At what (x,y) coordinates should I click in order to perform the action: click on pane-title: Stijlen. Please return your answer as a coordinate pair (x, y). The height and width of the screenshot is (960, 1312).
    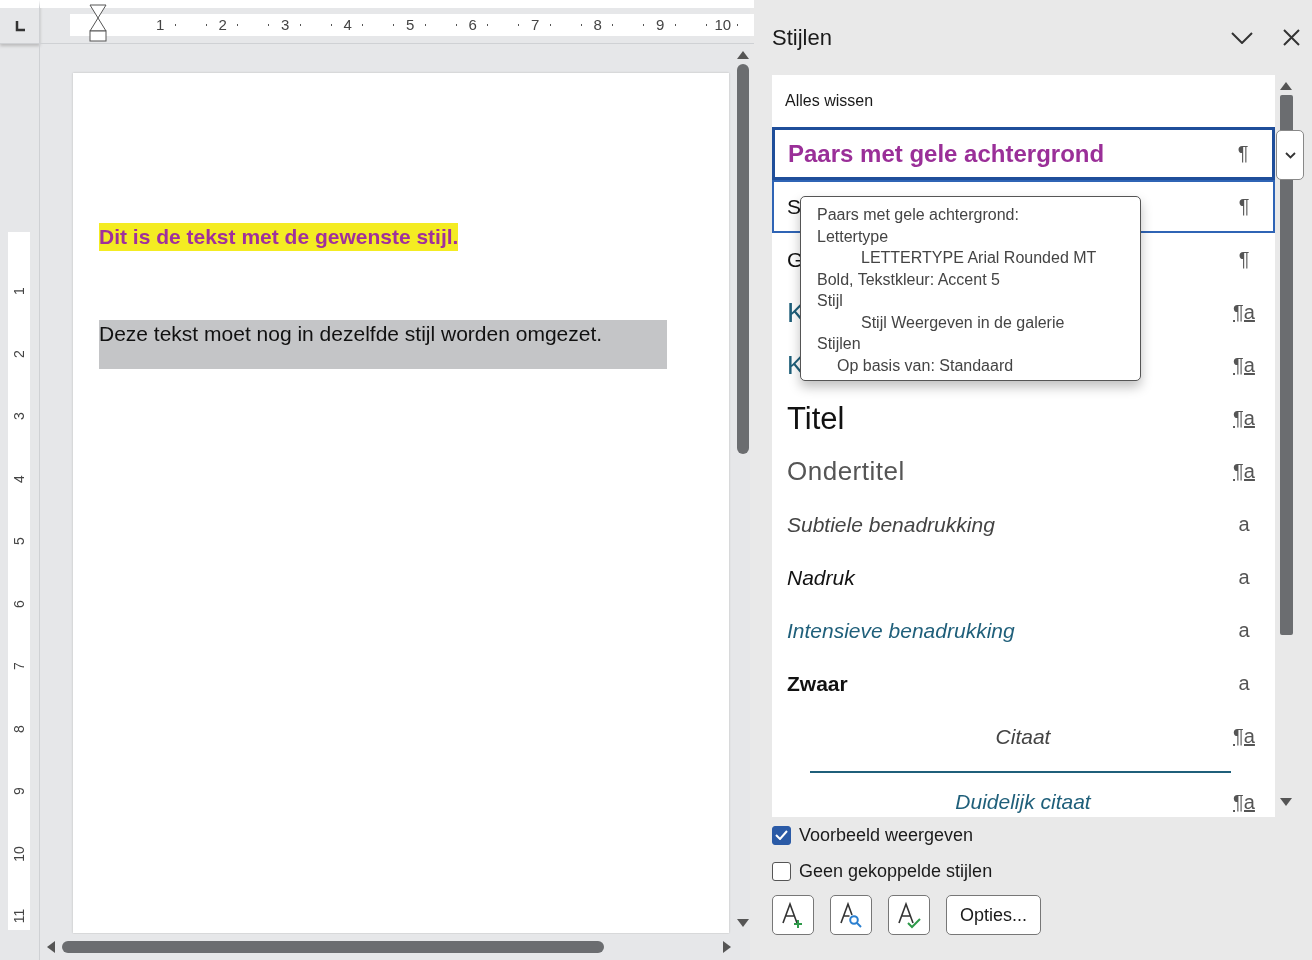
    Looking at the image, I should click on (802, 37).